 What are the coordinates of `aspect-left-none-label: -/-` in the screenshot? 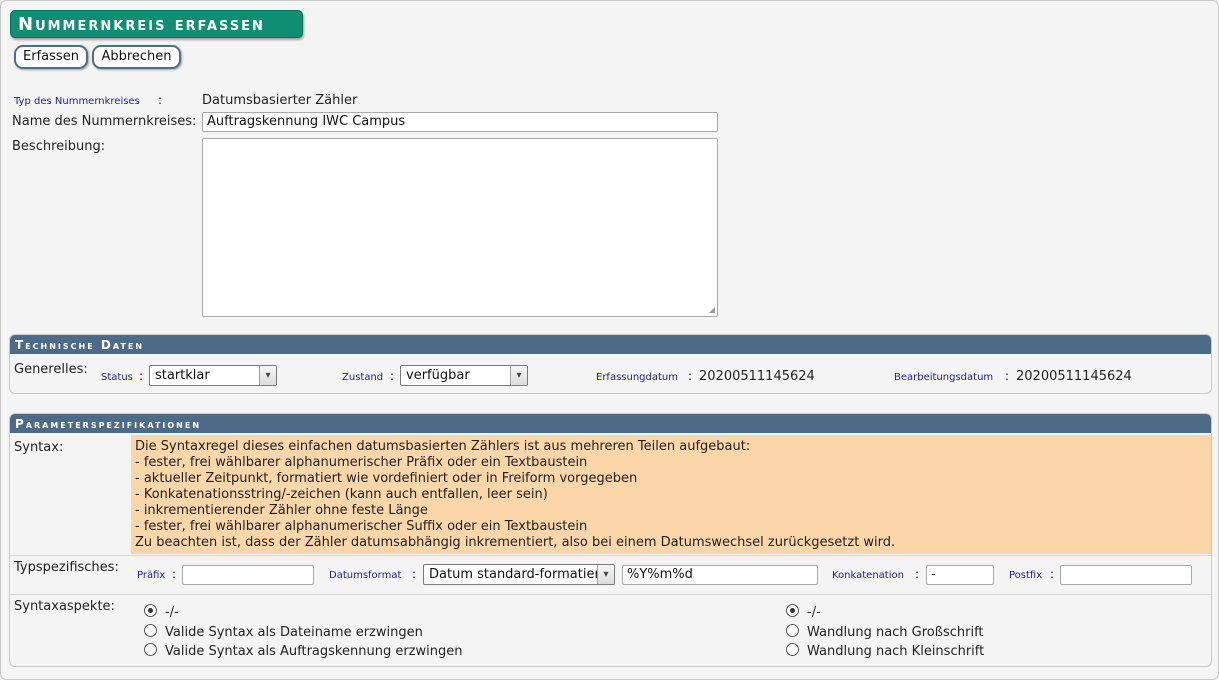 It's located at (172, 612).